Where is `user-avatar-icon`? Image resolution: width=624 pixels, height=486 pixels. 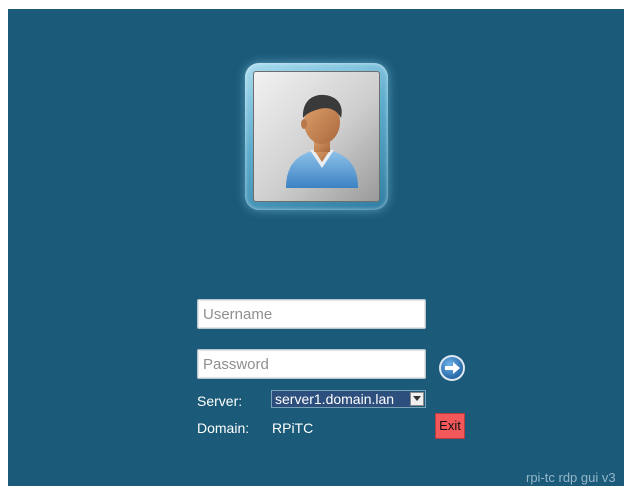
user-avatar-icon is located at coordinates (316, 136).